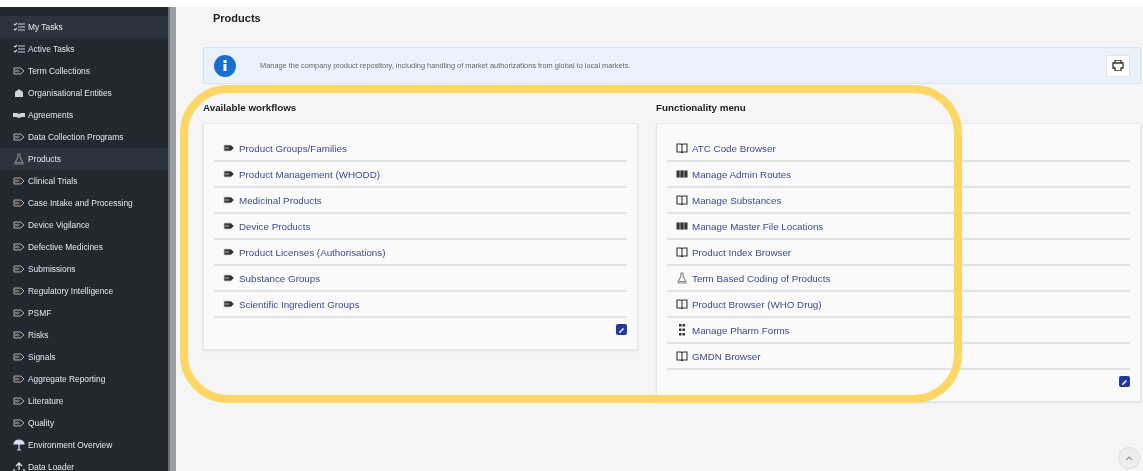  Describe the element at coordinates (898, 149) in the screenshot. I see `menu-link: ATC Code Browser` at that location.